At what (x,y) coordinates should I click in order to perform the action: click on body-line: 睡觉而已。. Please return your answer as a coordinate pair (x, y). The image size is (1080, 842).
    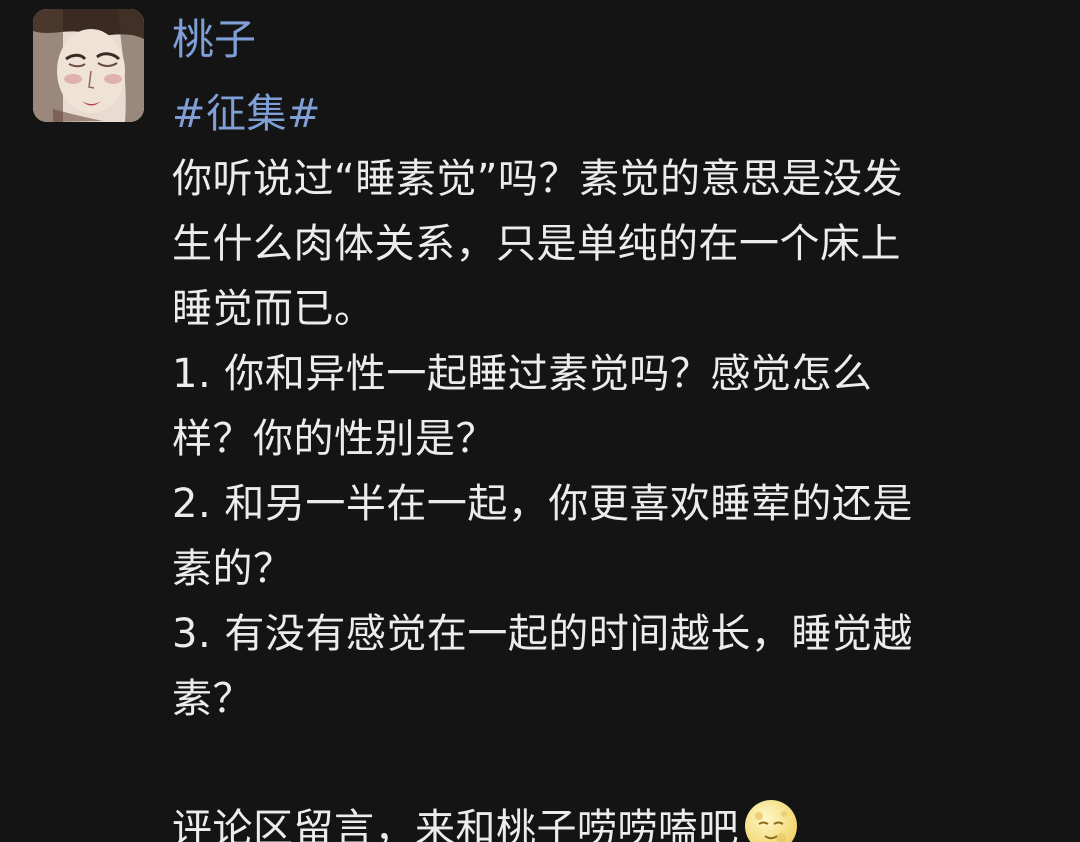
    Looking at the image, I should click on (273, 309).